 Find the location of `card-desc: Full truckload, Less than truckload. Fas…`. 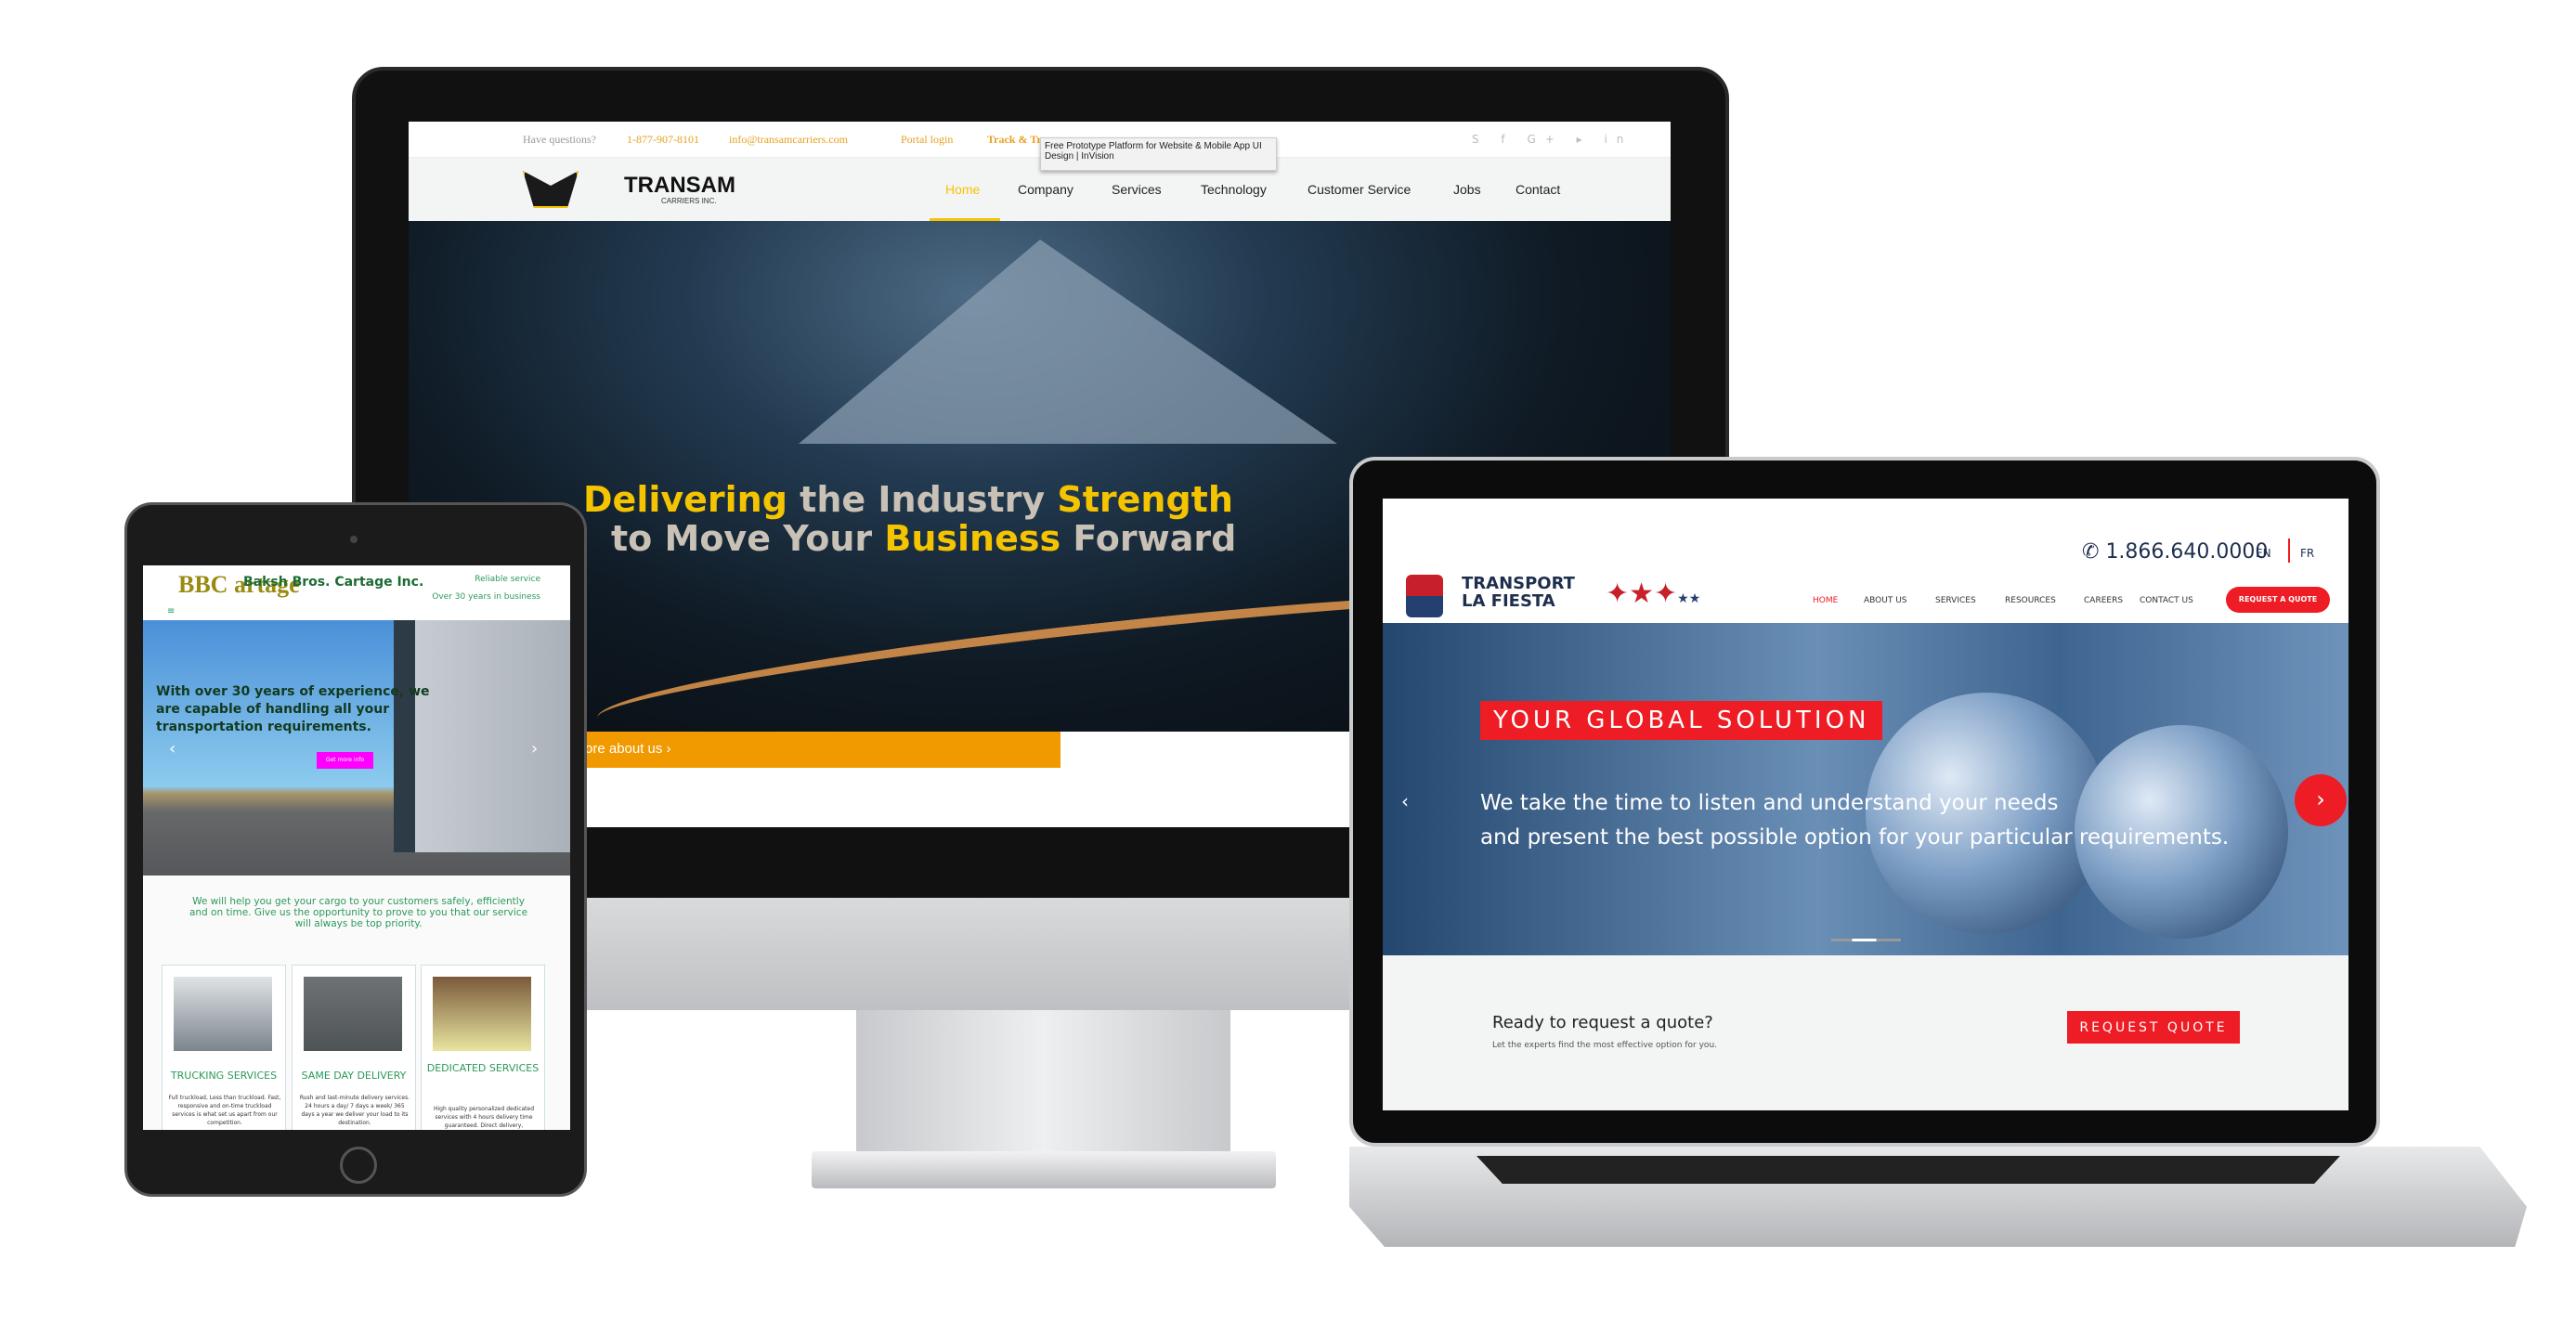

card-desc: Full truckload, Less than truckload. Fas… is located at coordinates (225, 1110).